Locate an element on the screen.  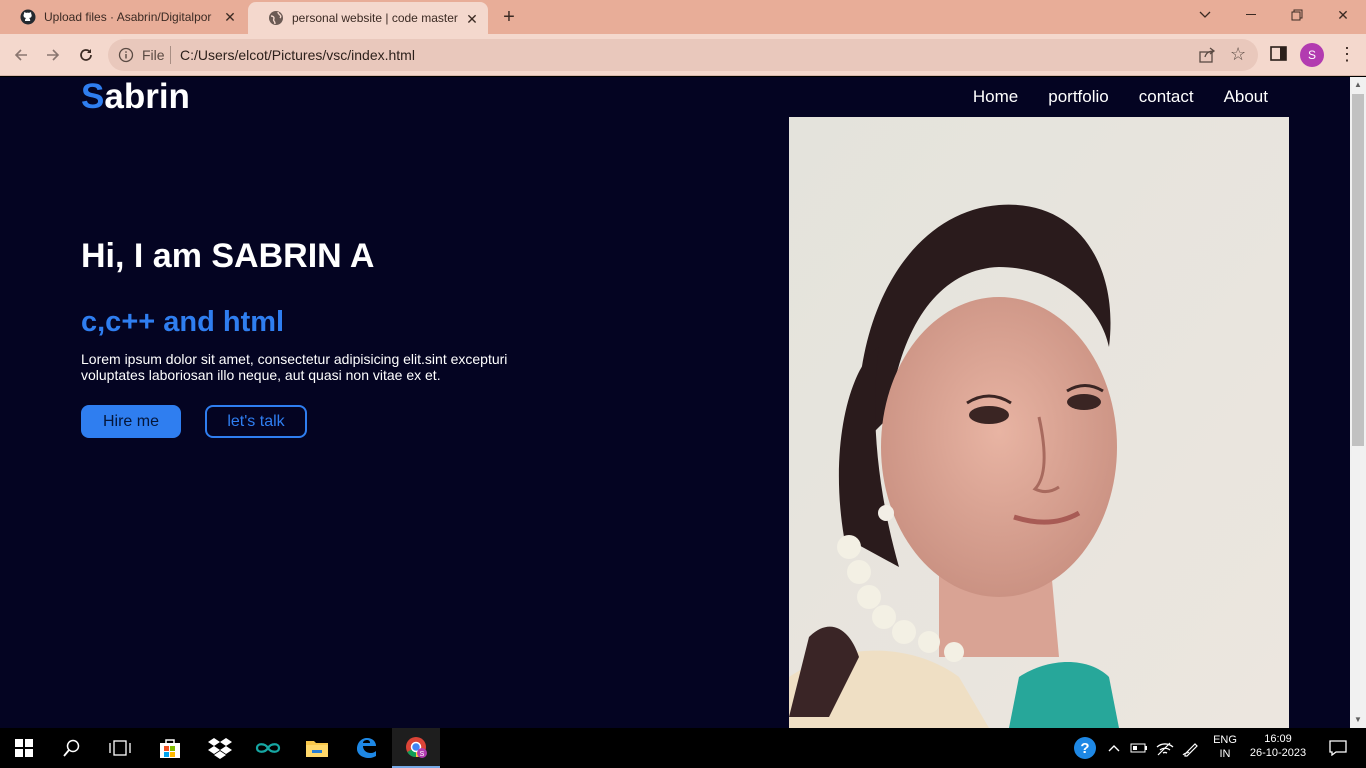
windows-start-icon is located at coordinates (24, 748).